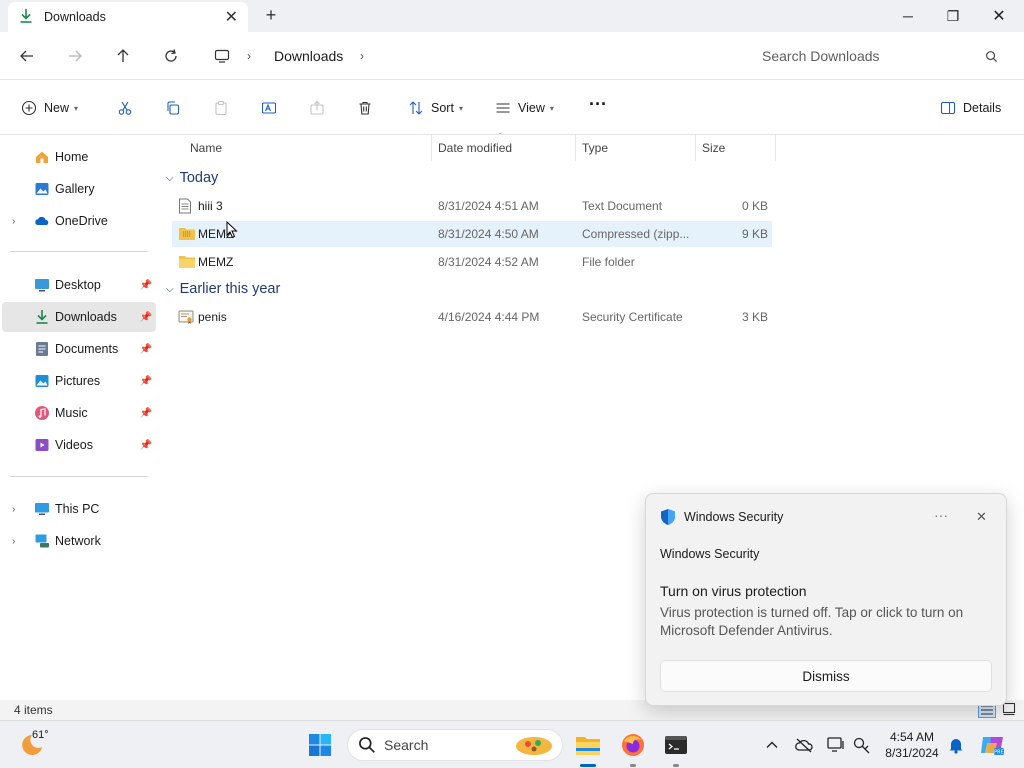 The width and height of the screenshot is (1024, 768). Describe the element at coordinates (216, 262) in the screenshot. I see `file-name: MEMZ` at that location.